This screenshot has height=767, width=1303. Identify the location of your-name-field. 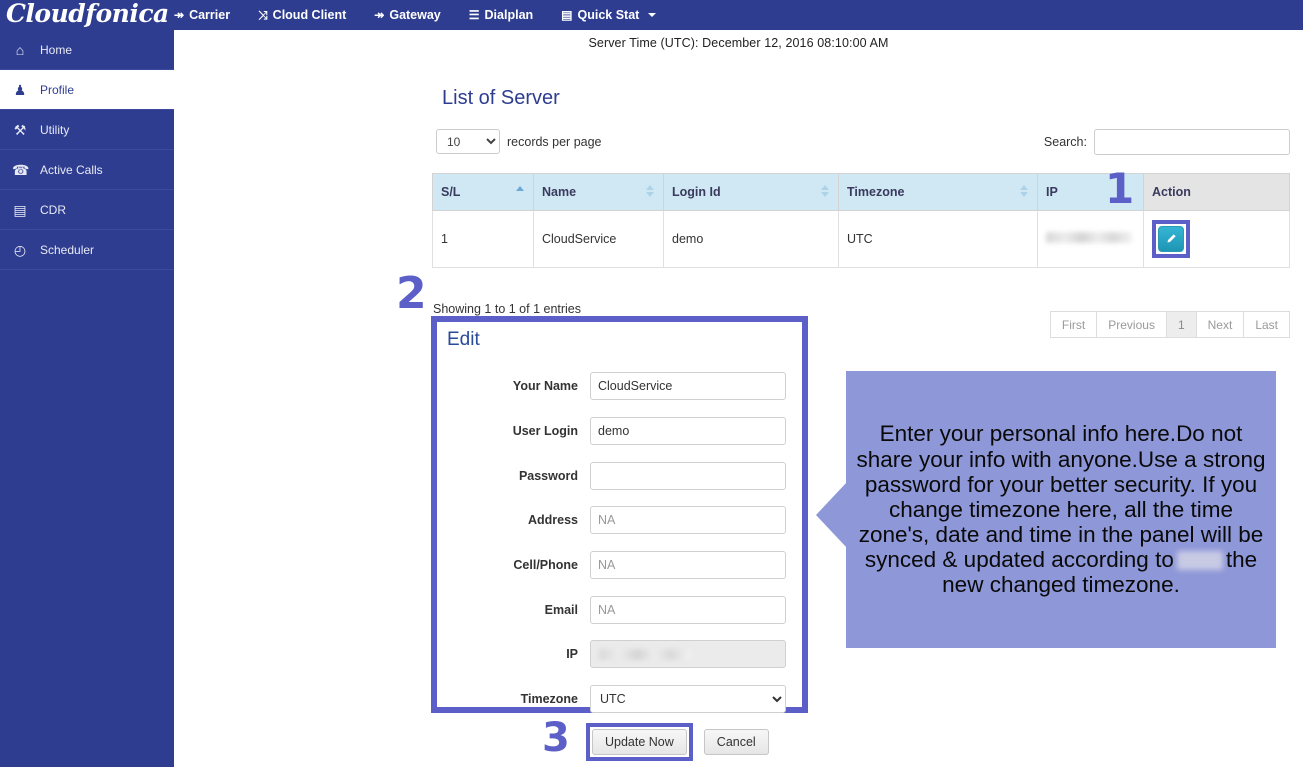
(688, 386).